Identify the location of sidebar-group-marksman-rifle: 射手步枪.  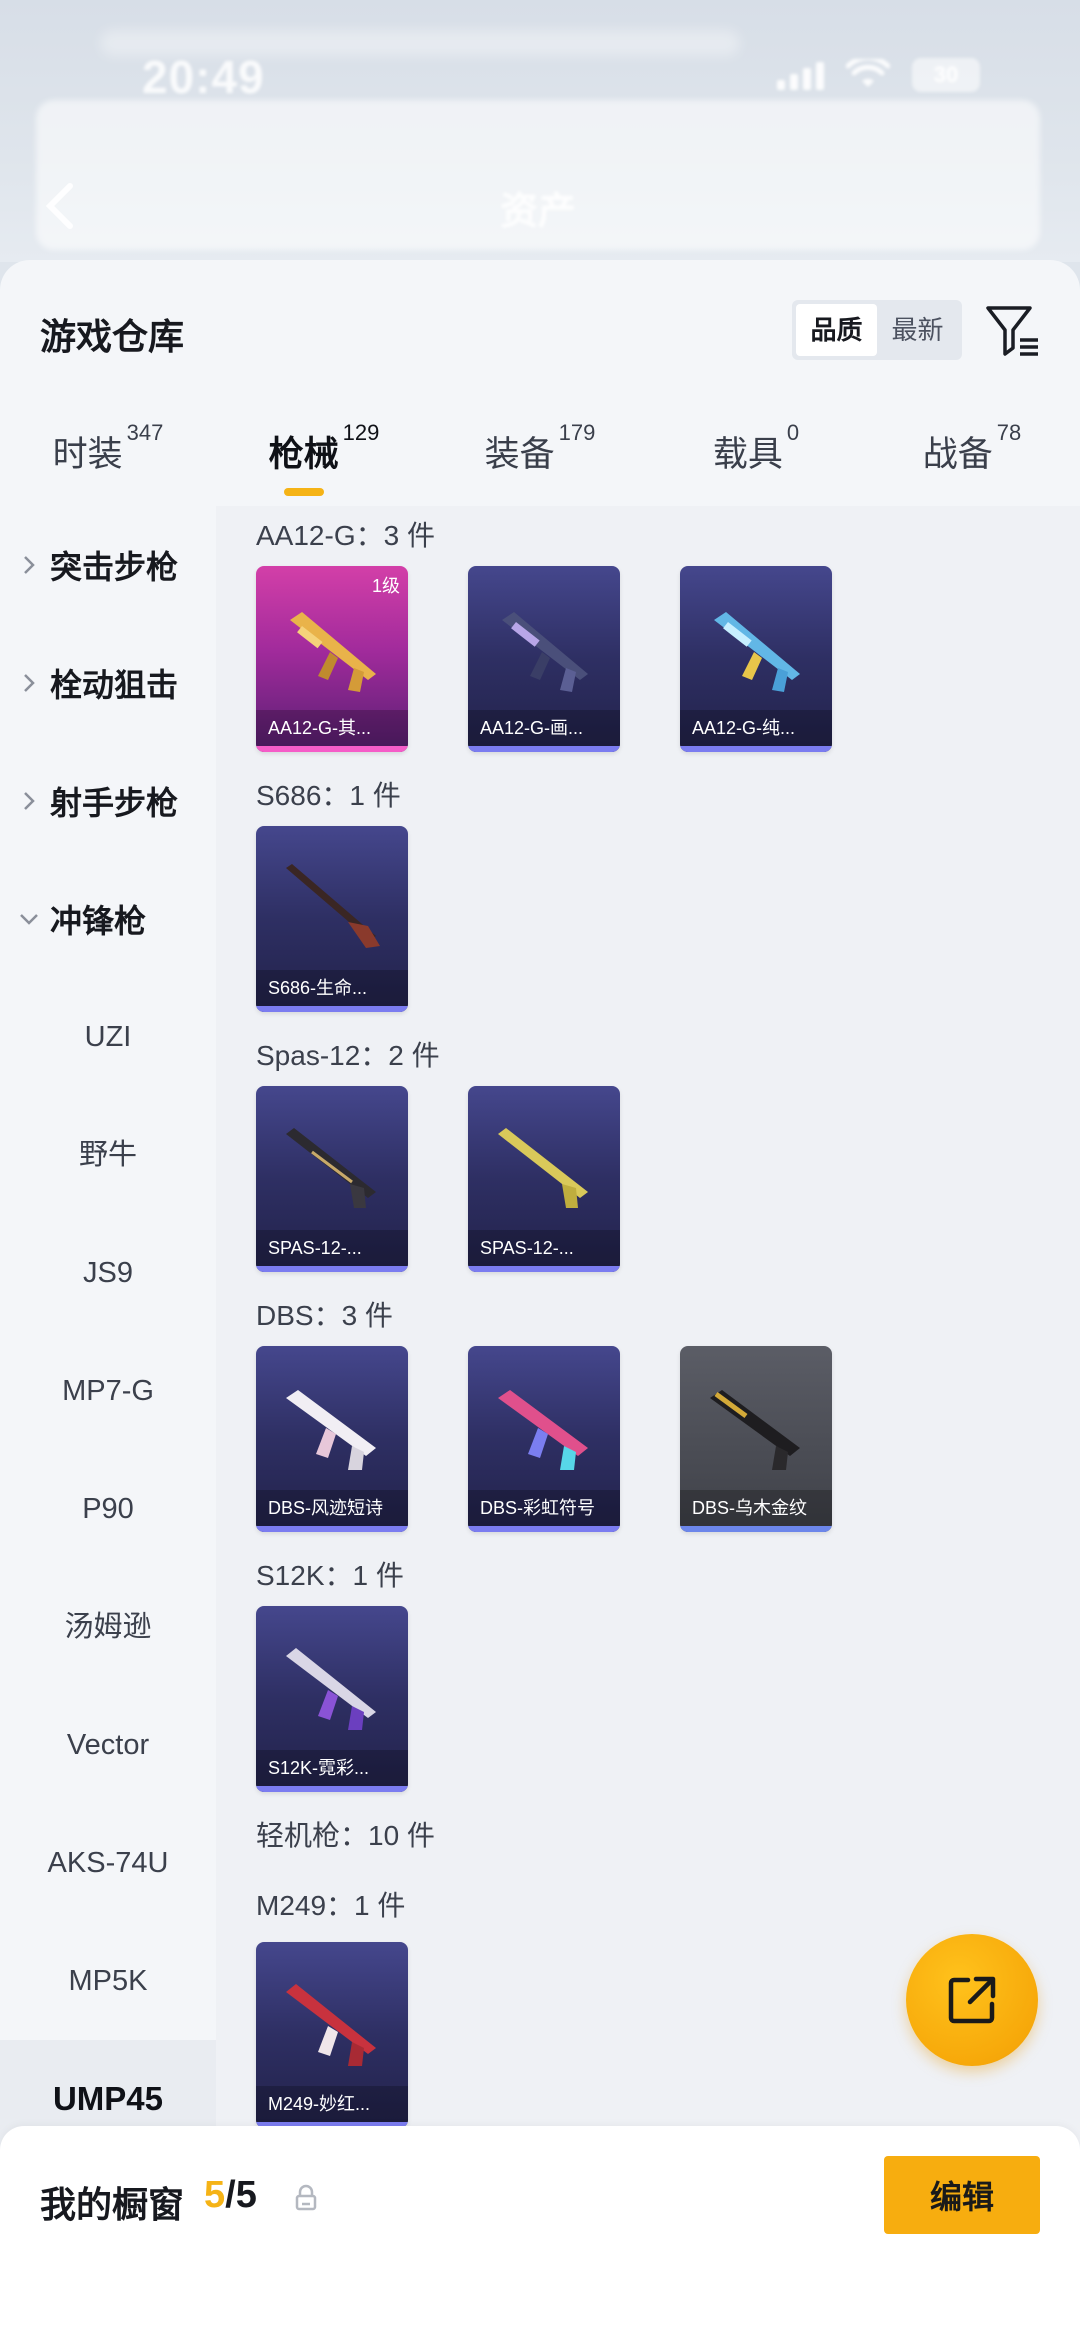
(108, 801).